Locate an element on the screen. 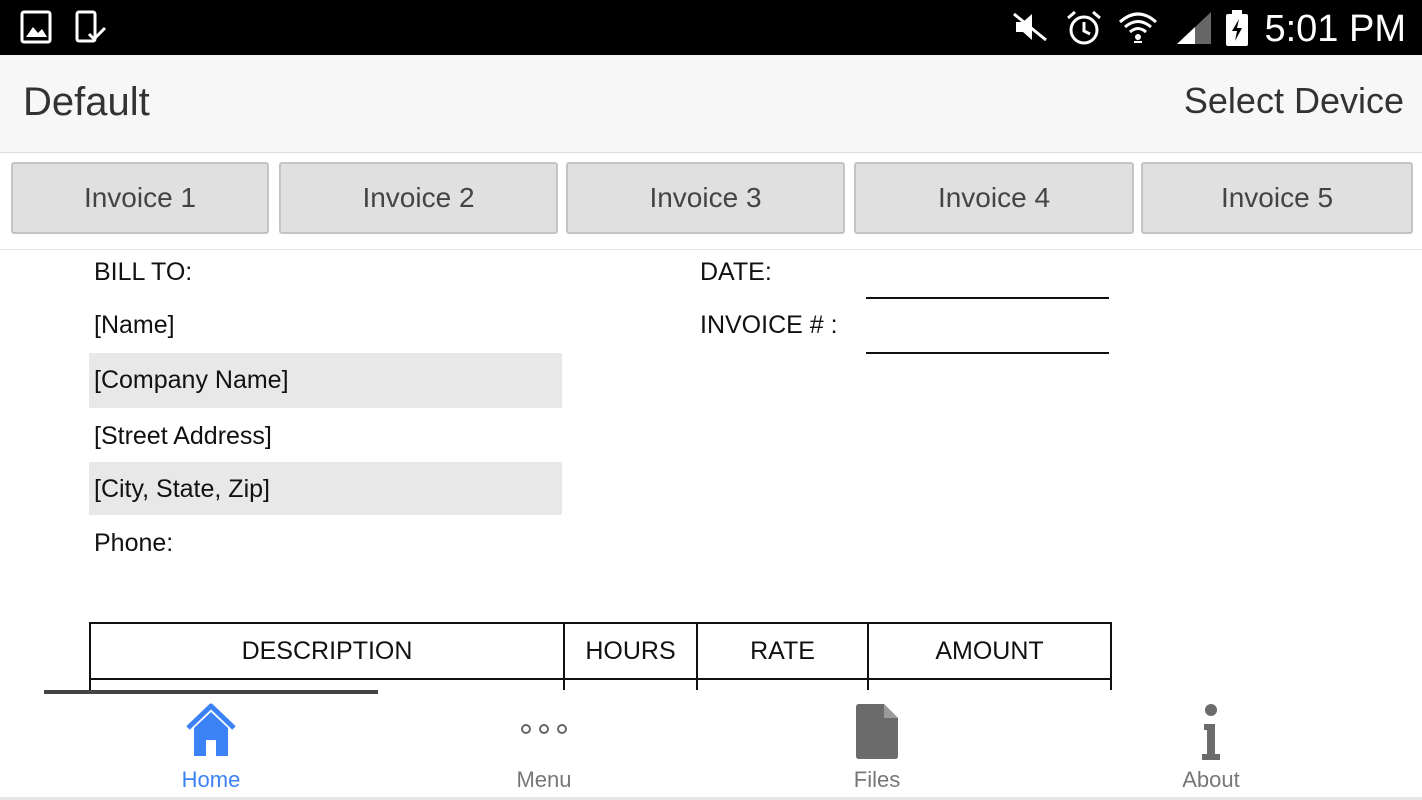  items-table: DESCRIPTION HOURS RATE AMOUNT is located at coordinates (600, 656).